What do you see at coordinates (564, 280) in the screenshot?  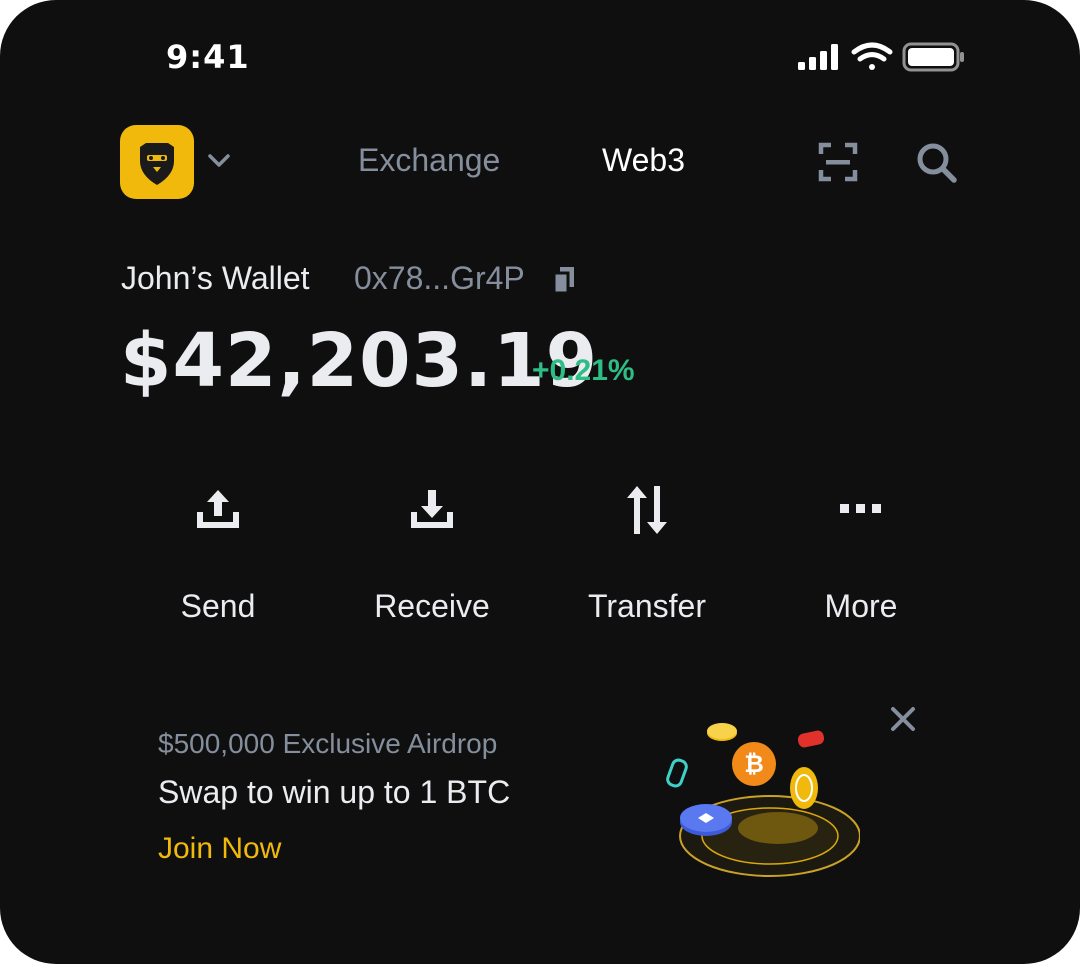 I see `copy-icon` at bounding box center [564, 280].